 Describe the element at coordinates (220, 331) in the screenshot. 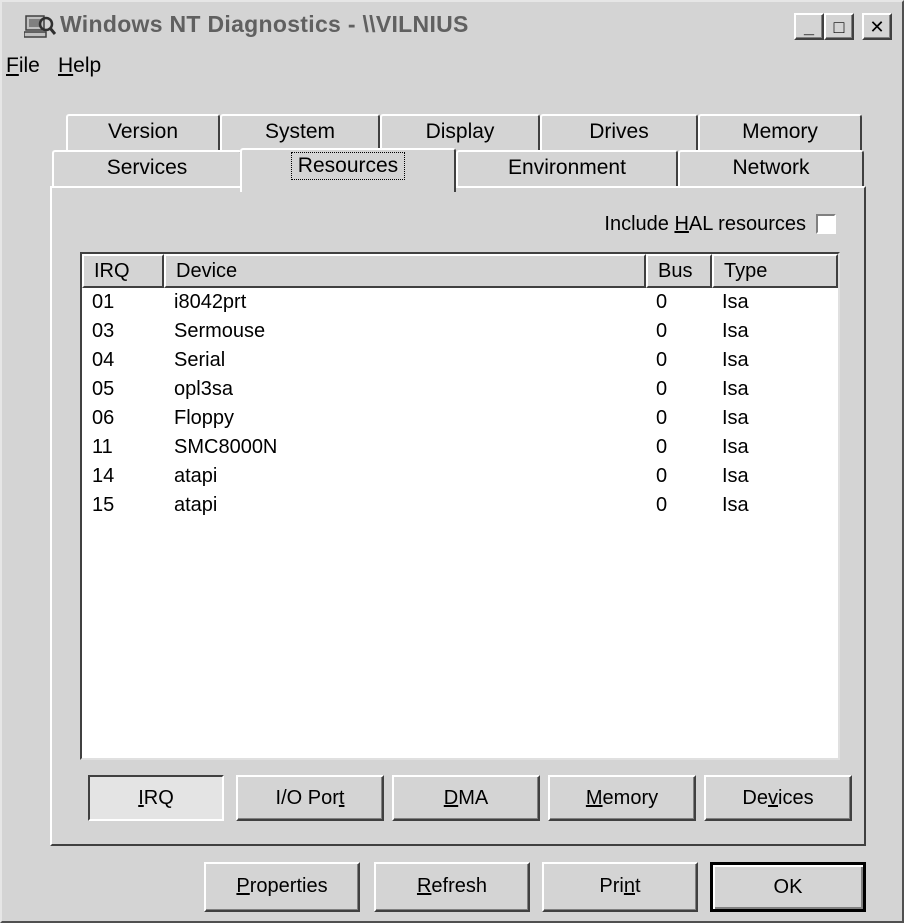

I see `cell-device: Sermouse` at that location.